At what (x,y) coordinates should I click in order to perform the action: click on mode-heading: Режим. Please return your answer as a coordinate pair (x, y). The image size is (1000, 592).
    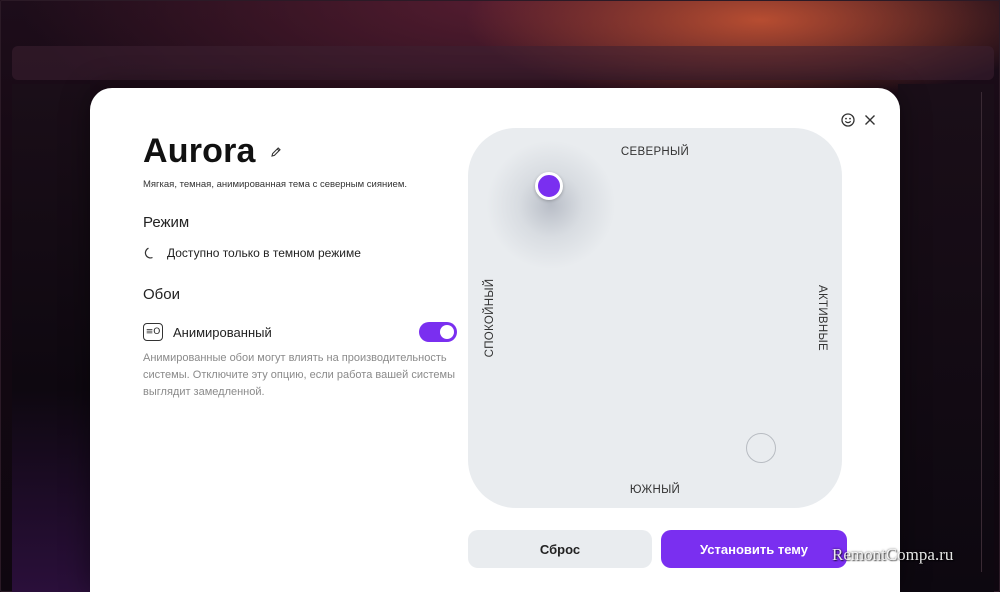
    Looking at the image, I should click on (166, 222).